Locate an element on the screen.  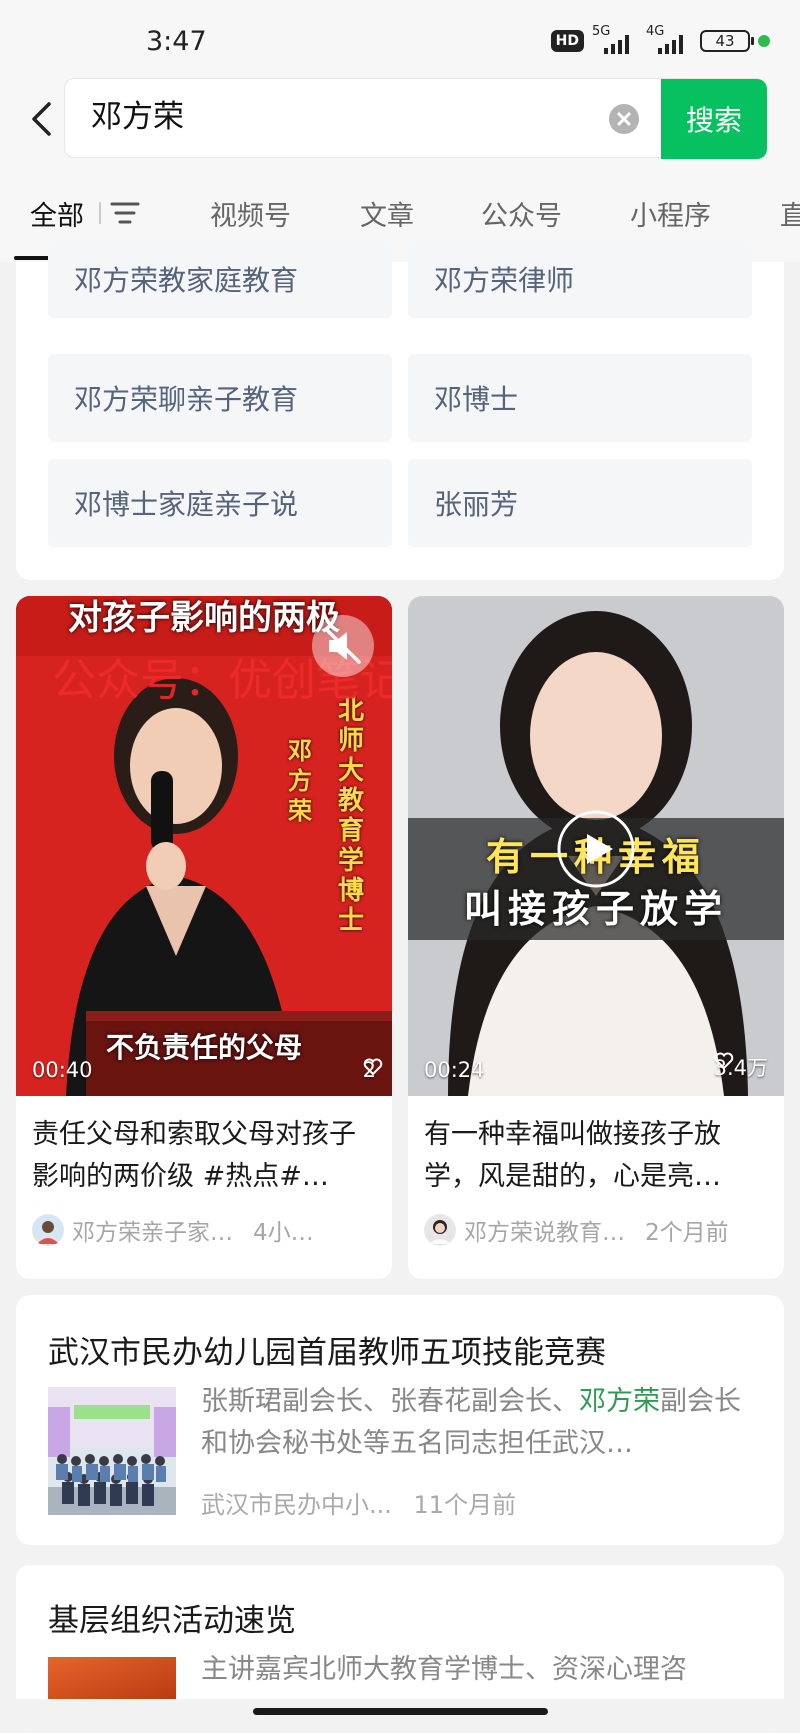
search-input is located at coordinates (341, 113).